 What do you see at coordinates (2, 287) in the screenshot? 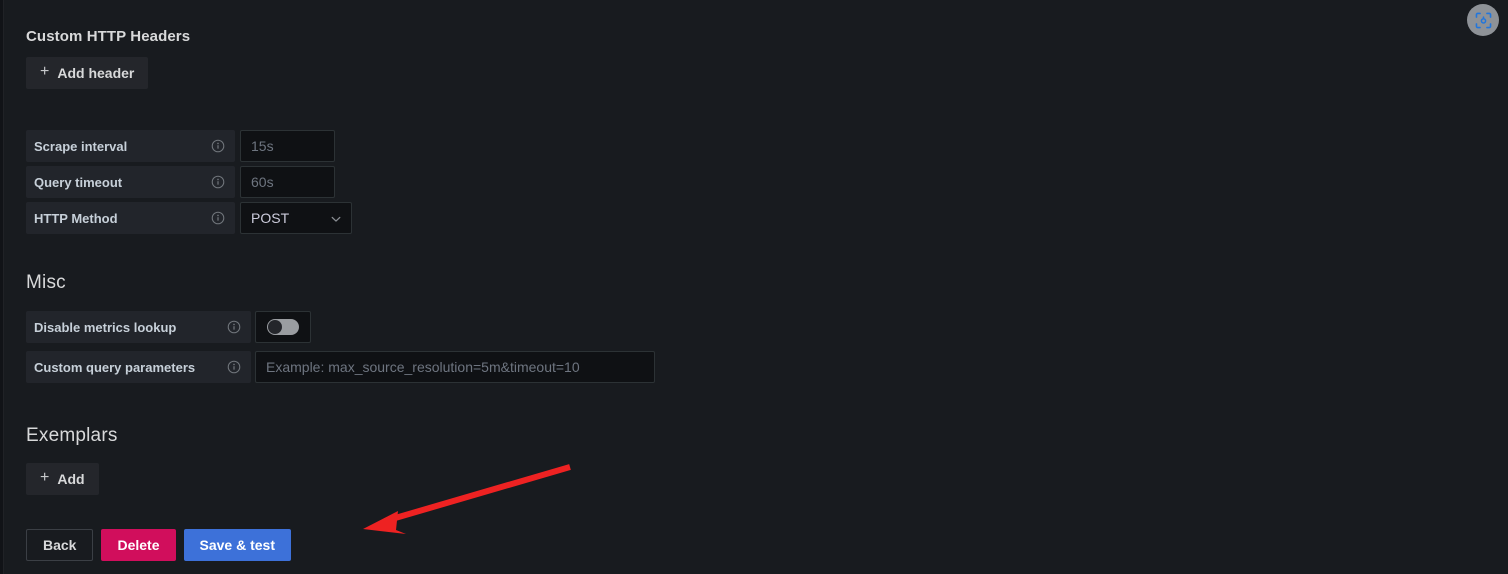
I see `left-edge-strip` at bounding box center [2, 287].